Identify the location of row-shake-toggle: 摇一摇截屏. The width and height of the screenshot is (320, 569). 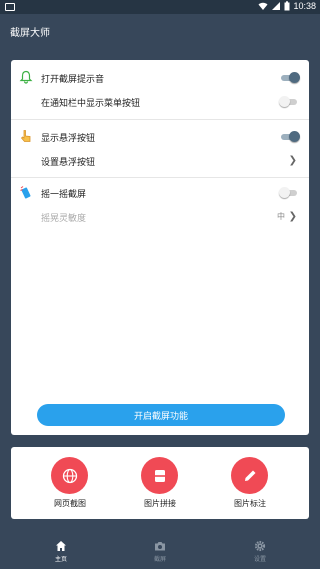
(160, 193).